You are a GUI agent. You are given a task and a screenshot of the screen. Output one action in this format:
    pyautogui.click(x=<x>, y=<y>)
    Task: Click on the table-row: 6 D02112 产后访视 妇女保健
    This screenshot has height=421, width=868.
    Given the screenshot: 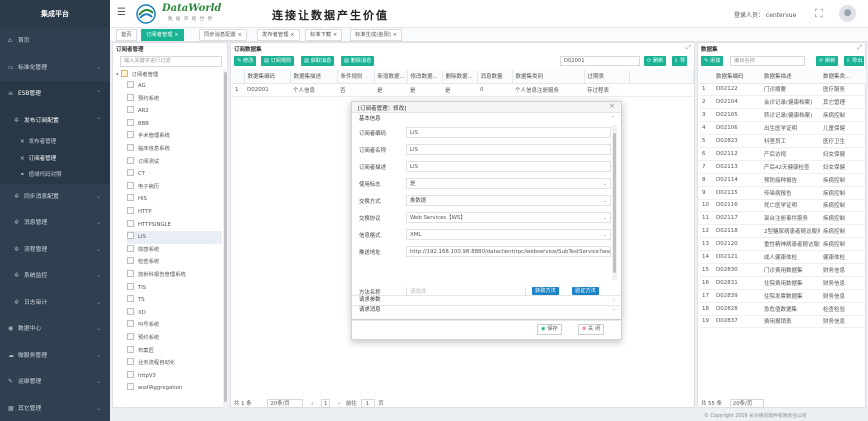 What is the action you would take?
    pyautogui.click(x=782, y=154)
    